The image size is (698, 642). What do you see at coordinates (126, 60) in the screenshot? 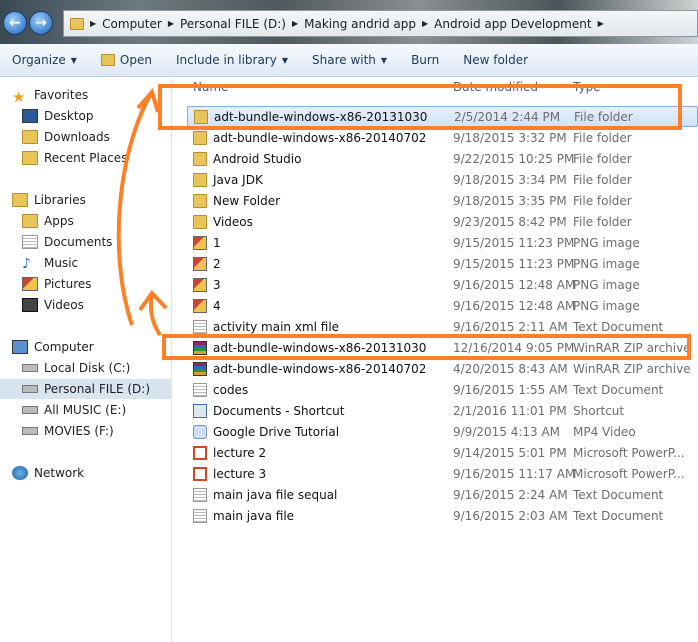
I see `open-button: Open` at bounding box center [126, 60].